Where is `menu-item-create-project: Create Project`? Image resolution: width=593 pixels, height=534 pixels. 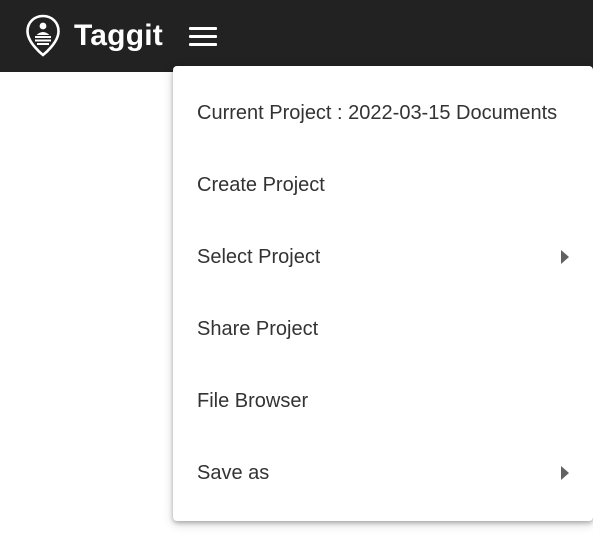 menu-item-create-project: Create Project is located at coordinates (383, 185).